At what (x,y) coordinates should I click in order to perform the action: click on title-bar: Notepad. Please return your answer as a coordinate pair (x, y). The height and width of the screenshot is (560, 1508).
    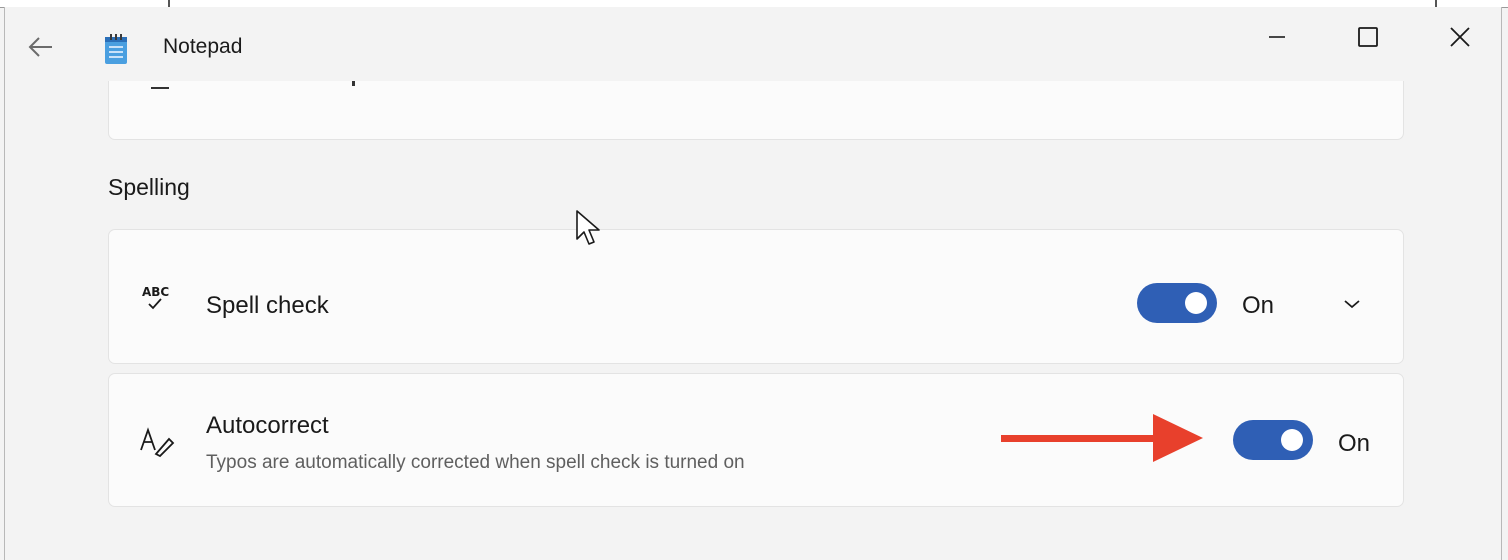
    Looking at the image, I should click on (753, 47).